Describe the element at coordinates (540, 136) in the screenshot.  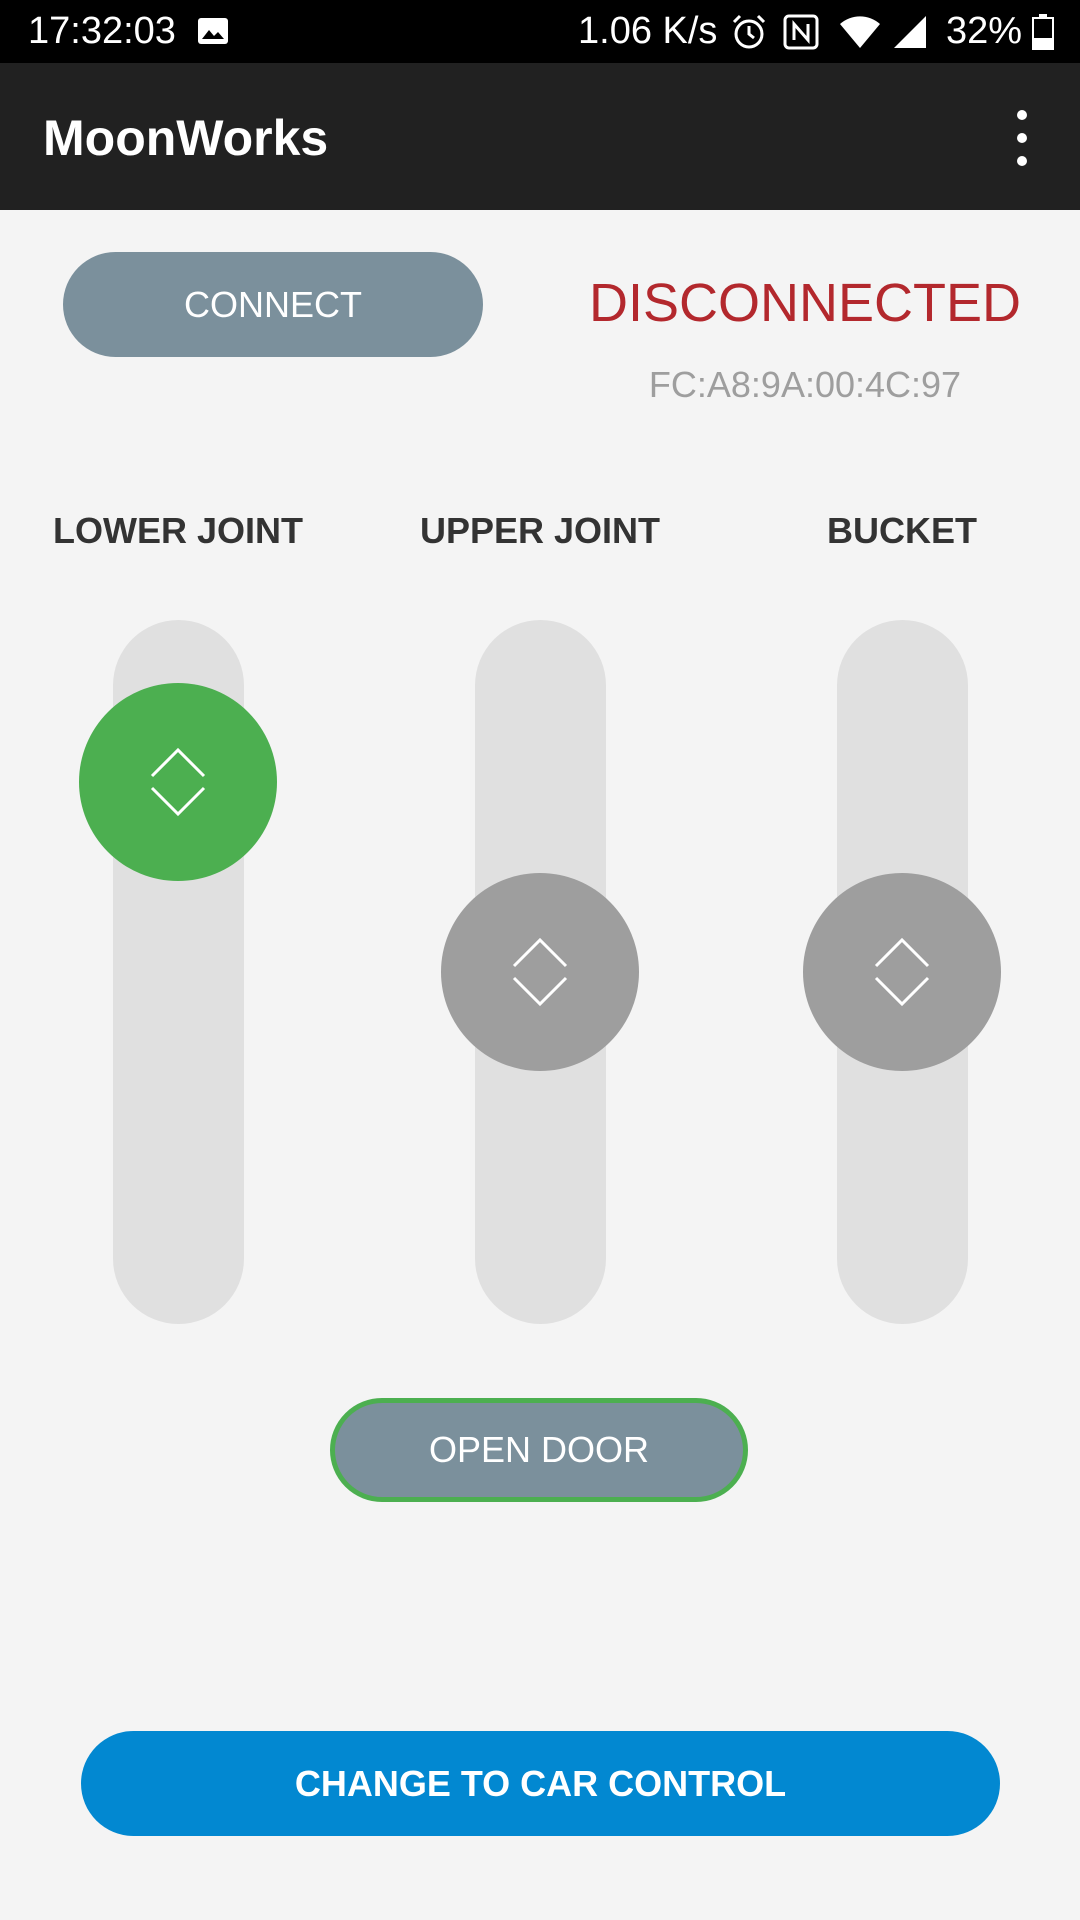
I see `app-bar: MoonWorks` at that location.